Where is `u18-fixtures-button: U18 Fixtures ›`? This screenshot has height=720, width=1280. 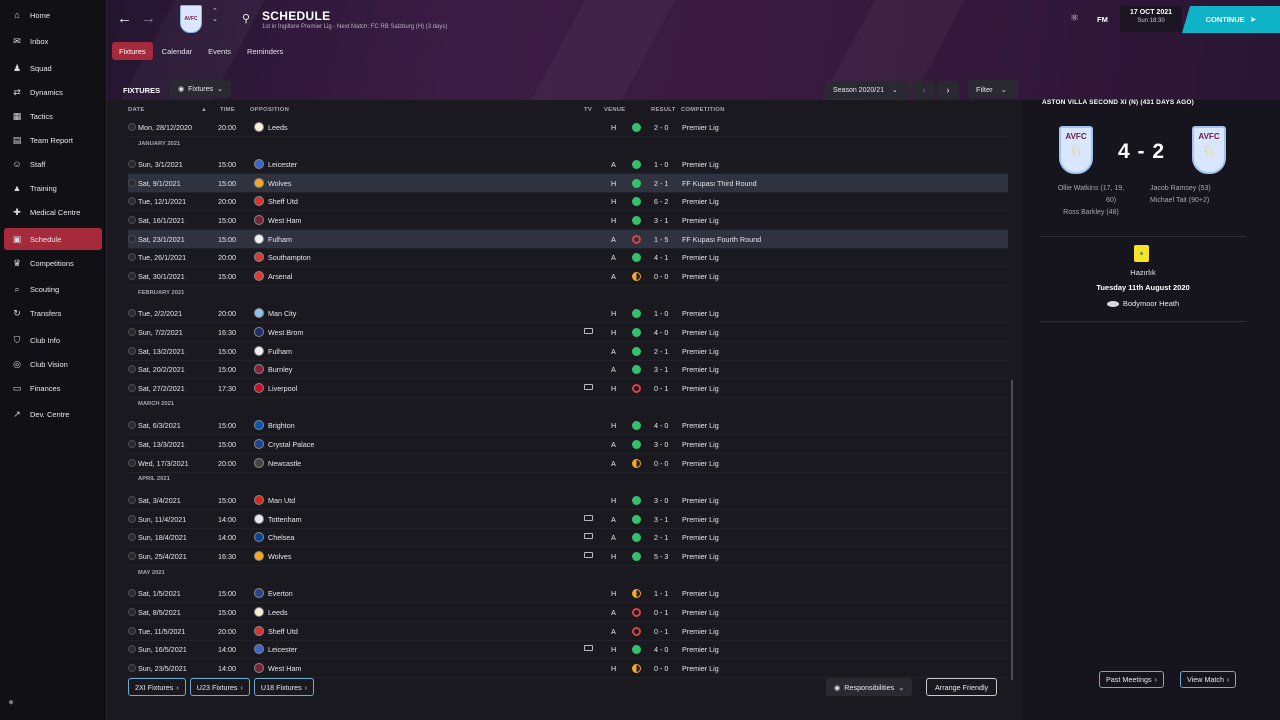 u18-fixtures-button: U18 Fixtures › is located at coordinates (284, 687).